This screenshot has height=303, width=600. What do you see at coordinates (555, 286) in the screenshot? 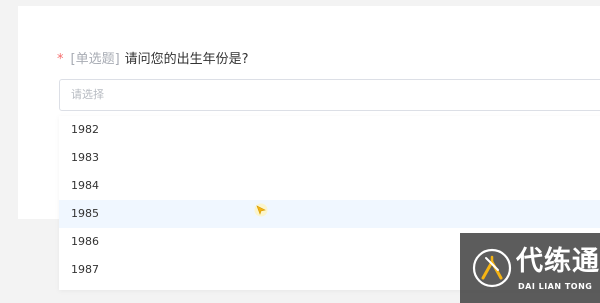
I see `watermark-subtitle: DAI LIAN TONG` at bounding box center [555, 286].